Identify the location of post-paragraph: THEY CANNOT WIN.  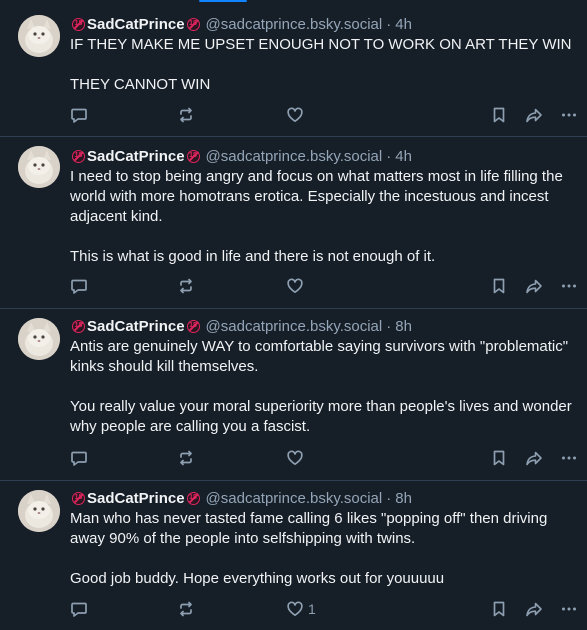
(140, 84).